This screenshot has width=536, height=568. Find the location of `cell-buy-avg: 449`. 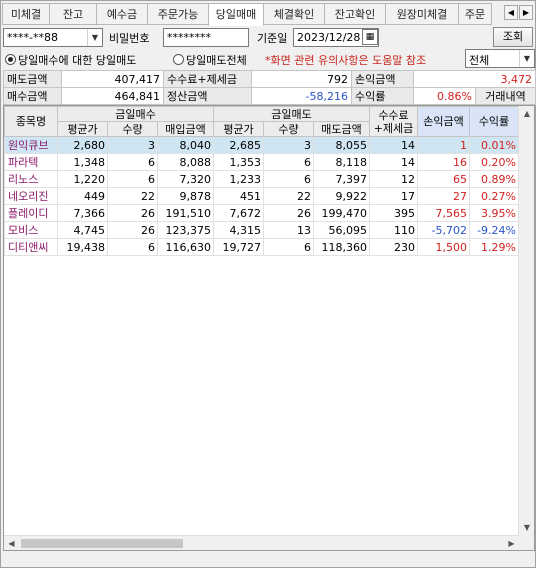

cell-buy-avg: 449 is located at coordinates (82, 196).